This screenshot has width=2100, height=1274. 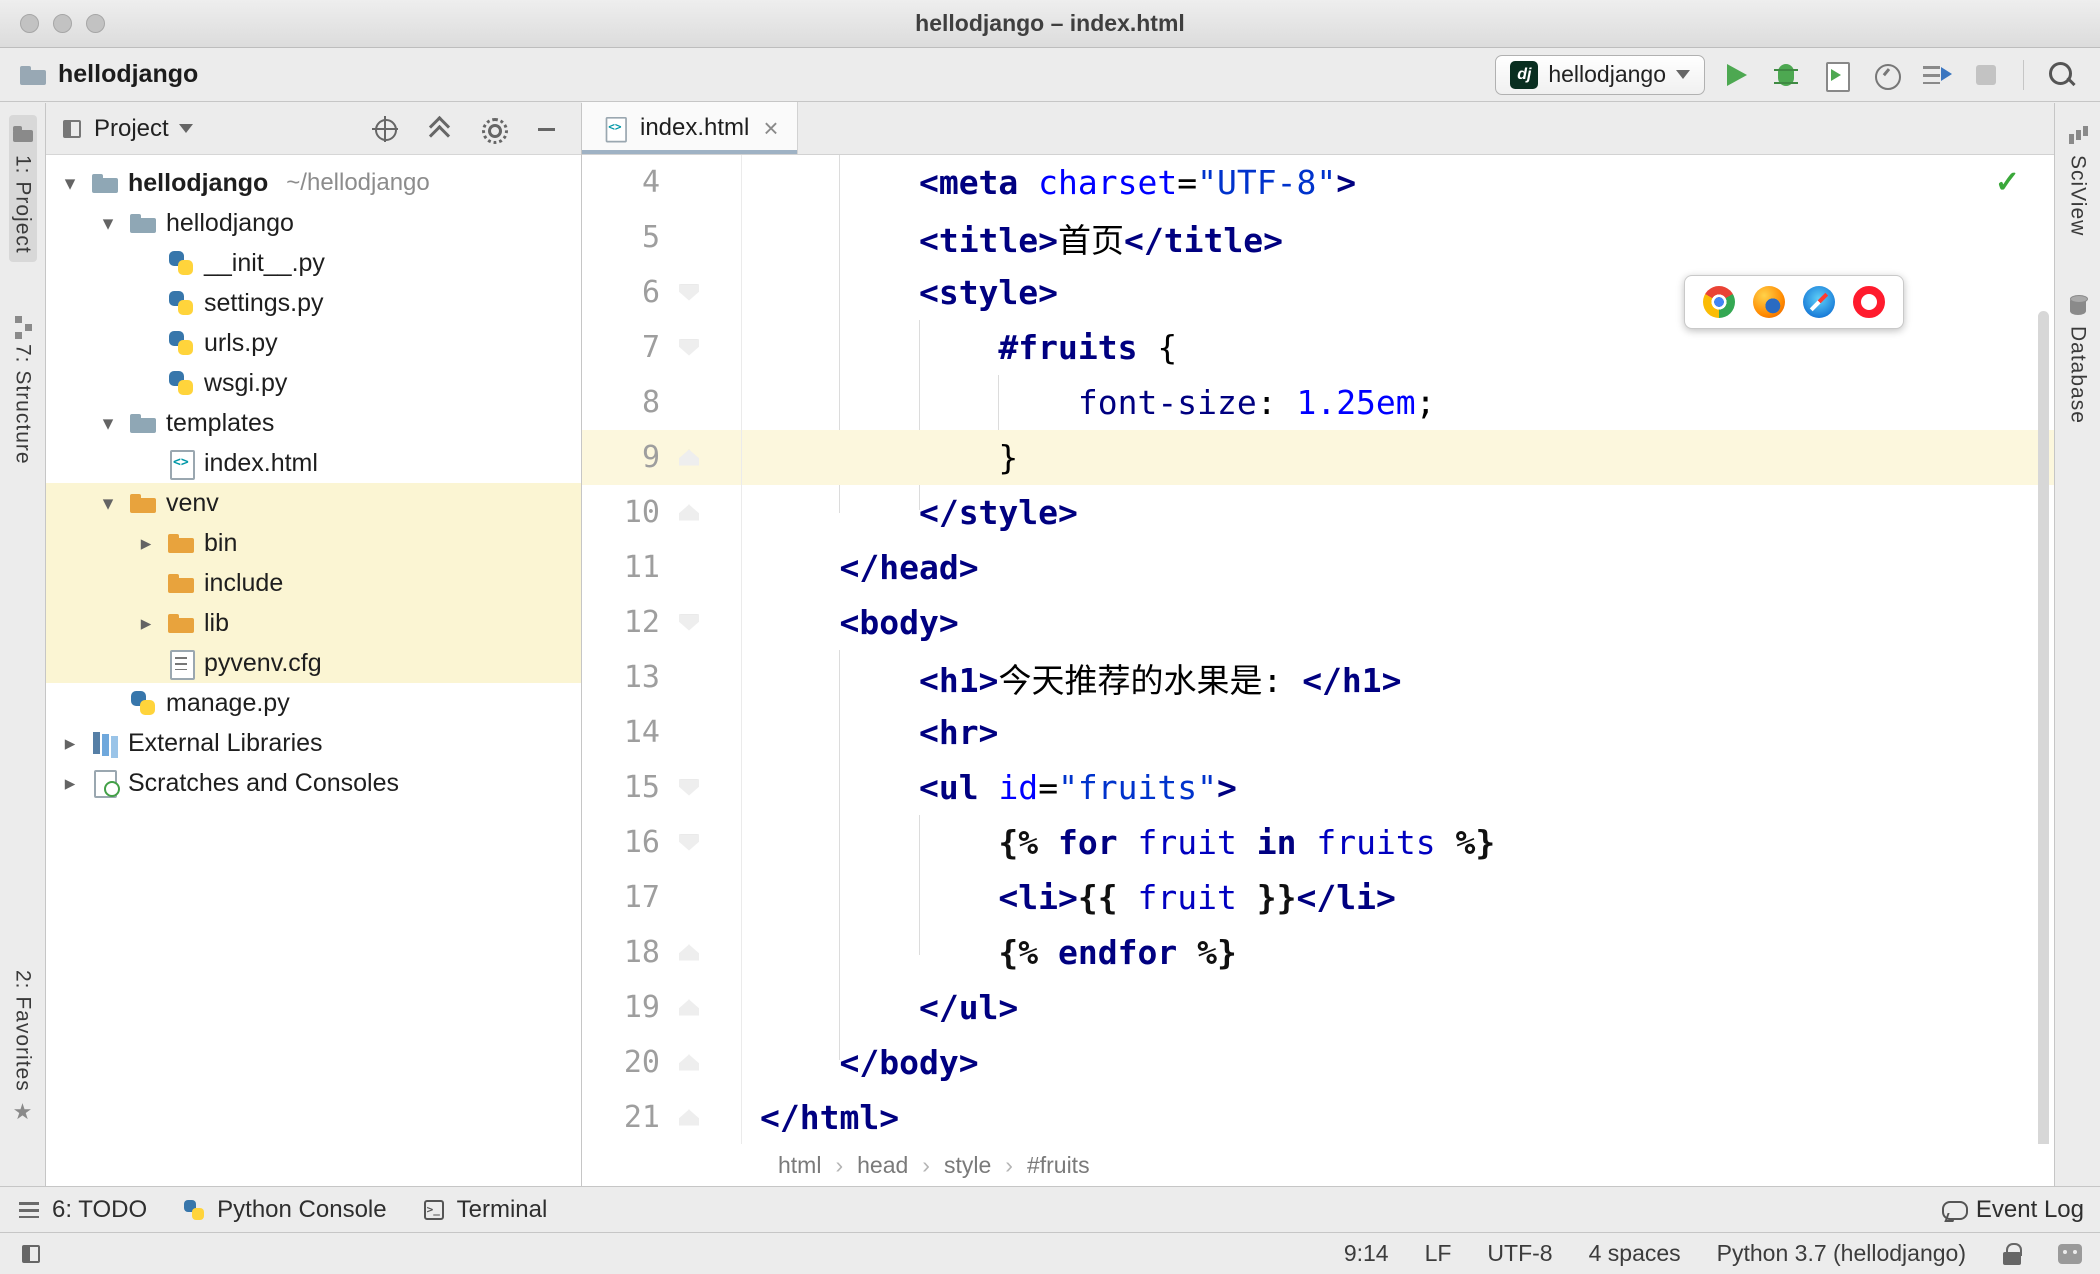 What do you see at coordinates (1049, 182) in the screenshot?
I see `code-text: <meta charset="UTF-8">` at bounding box center [1049, 182].